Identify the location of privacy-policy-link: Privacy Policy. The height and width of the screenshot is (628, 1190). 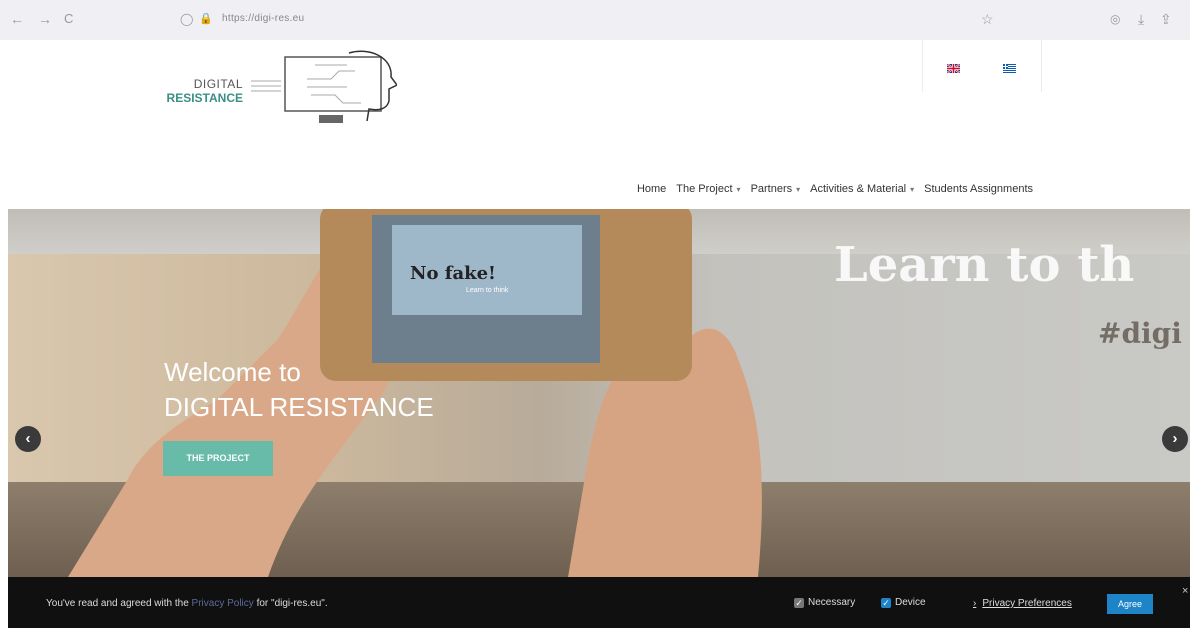
(223, 603).